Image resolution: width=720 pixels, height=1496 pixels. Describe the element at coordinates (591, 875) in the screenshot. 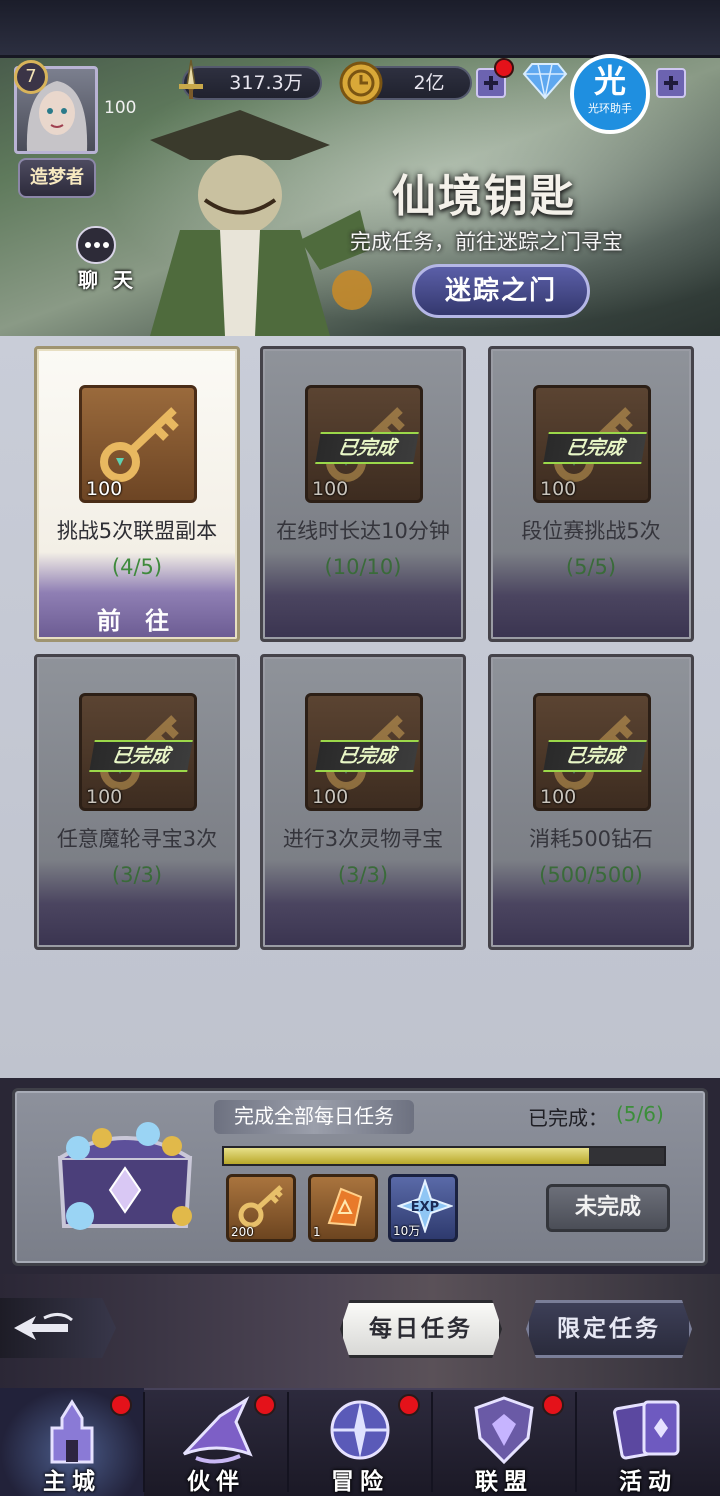

I see `task-progress: (500/500)` at that location.